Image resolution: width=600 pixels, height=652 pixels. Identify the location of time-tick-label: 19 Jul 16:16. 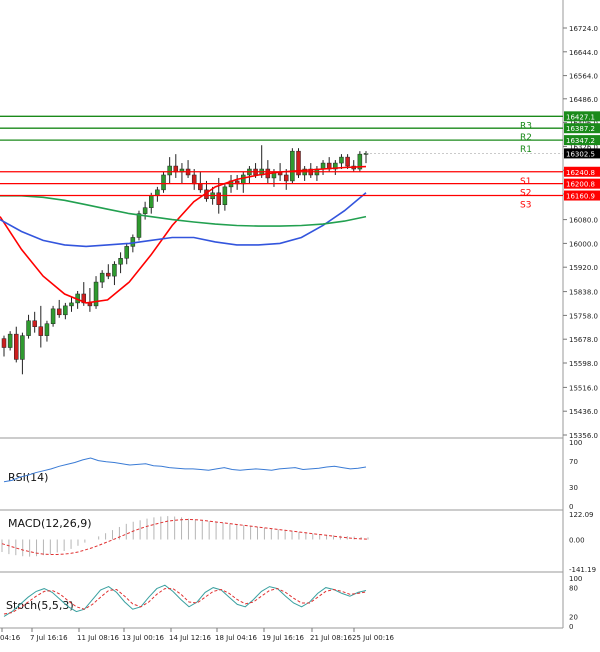
(283, 638).